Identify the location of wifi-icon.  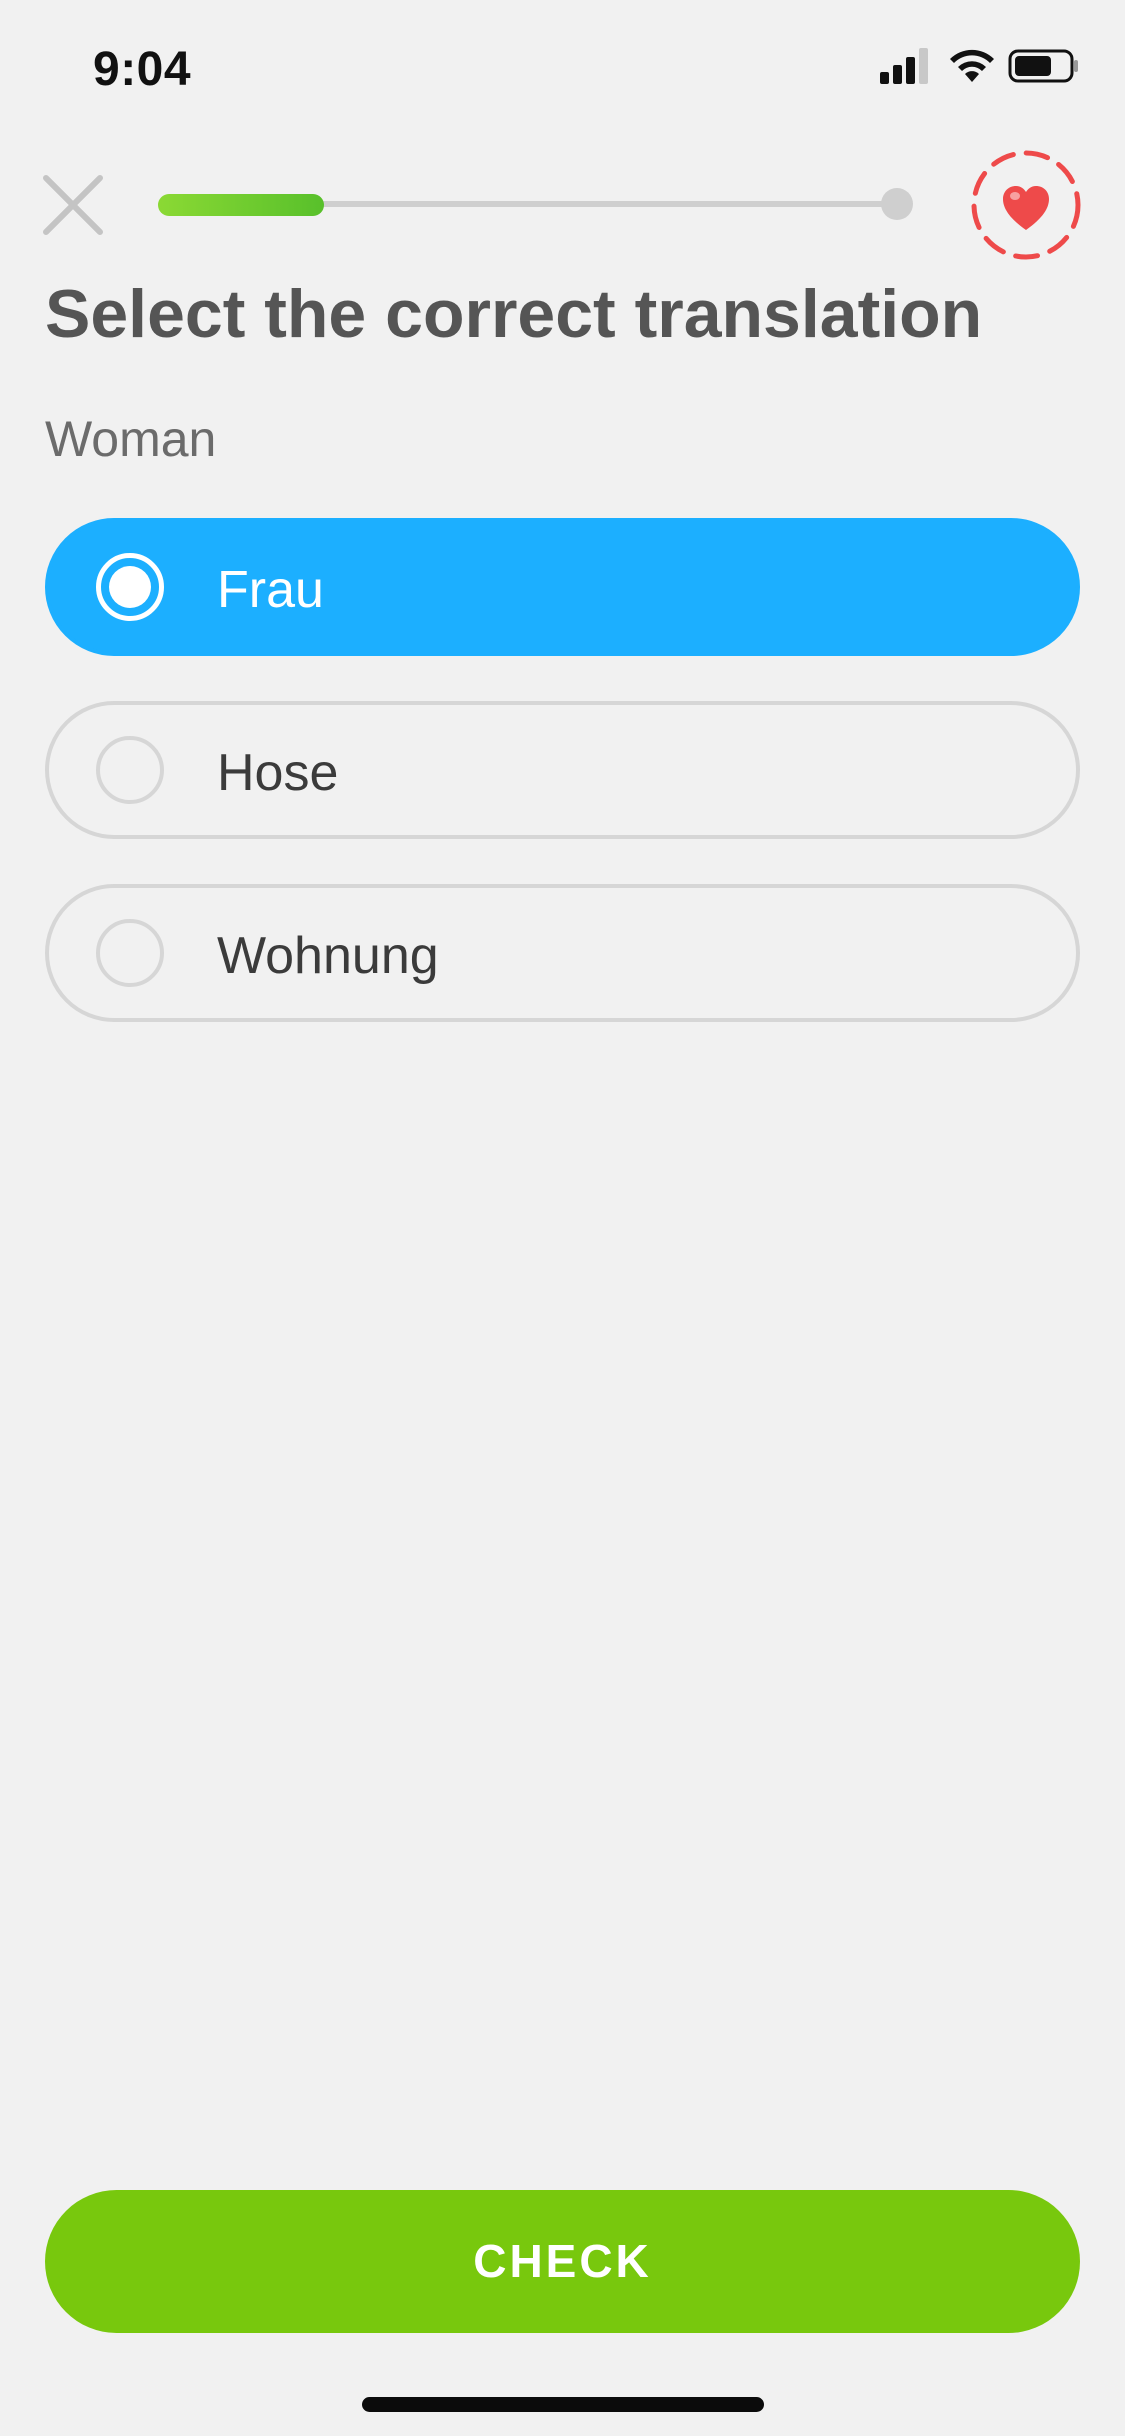
(972, 65).